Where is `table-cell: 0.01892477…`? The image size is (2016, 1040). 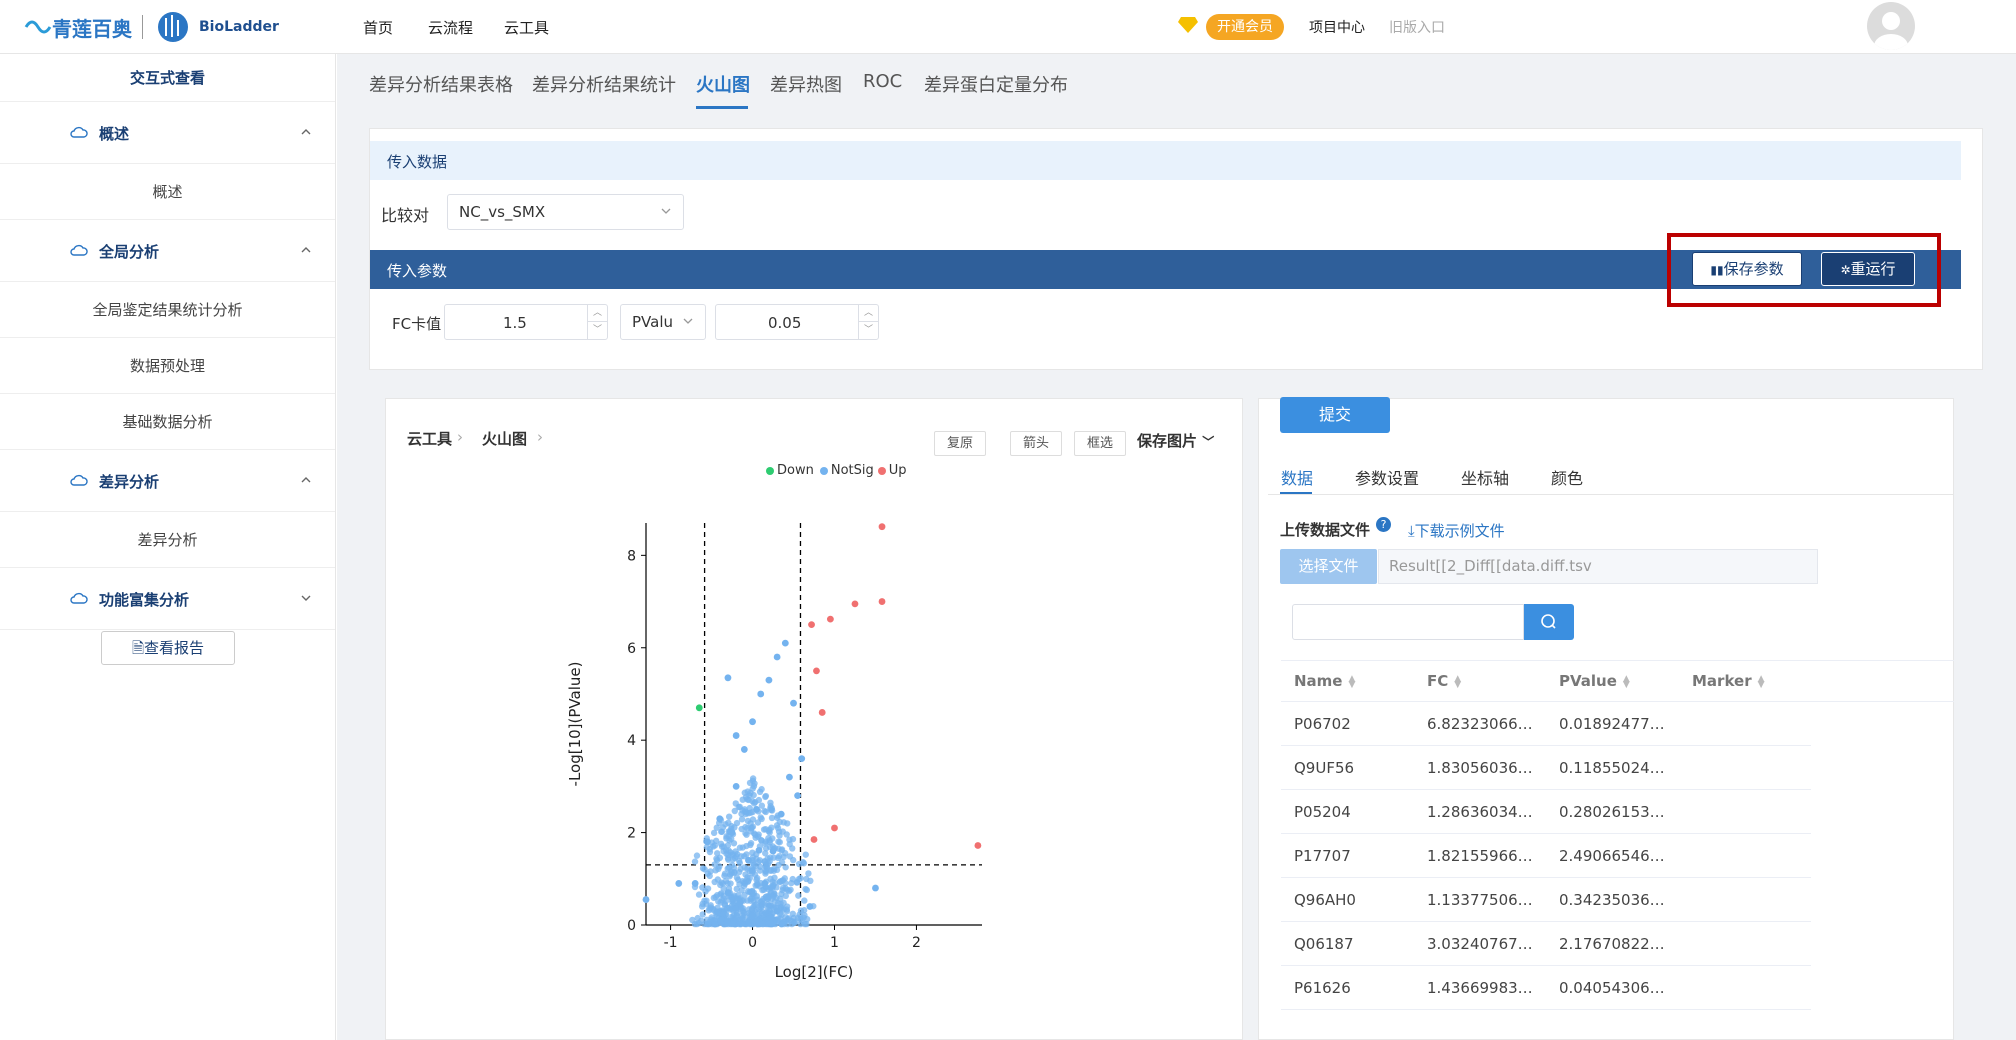
table-cell: 0.01892477… is located at coordinates (1612, 724).